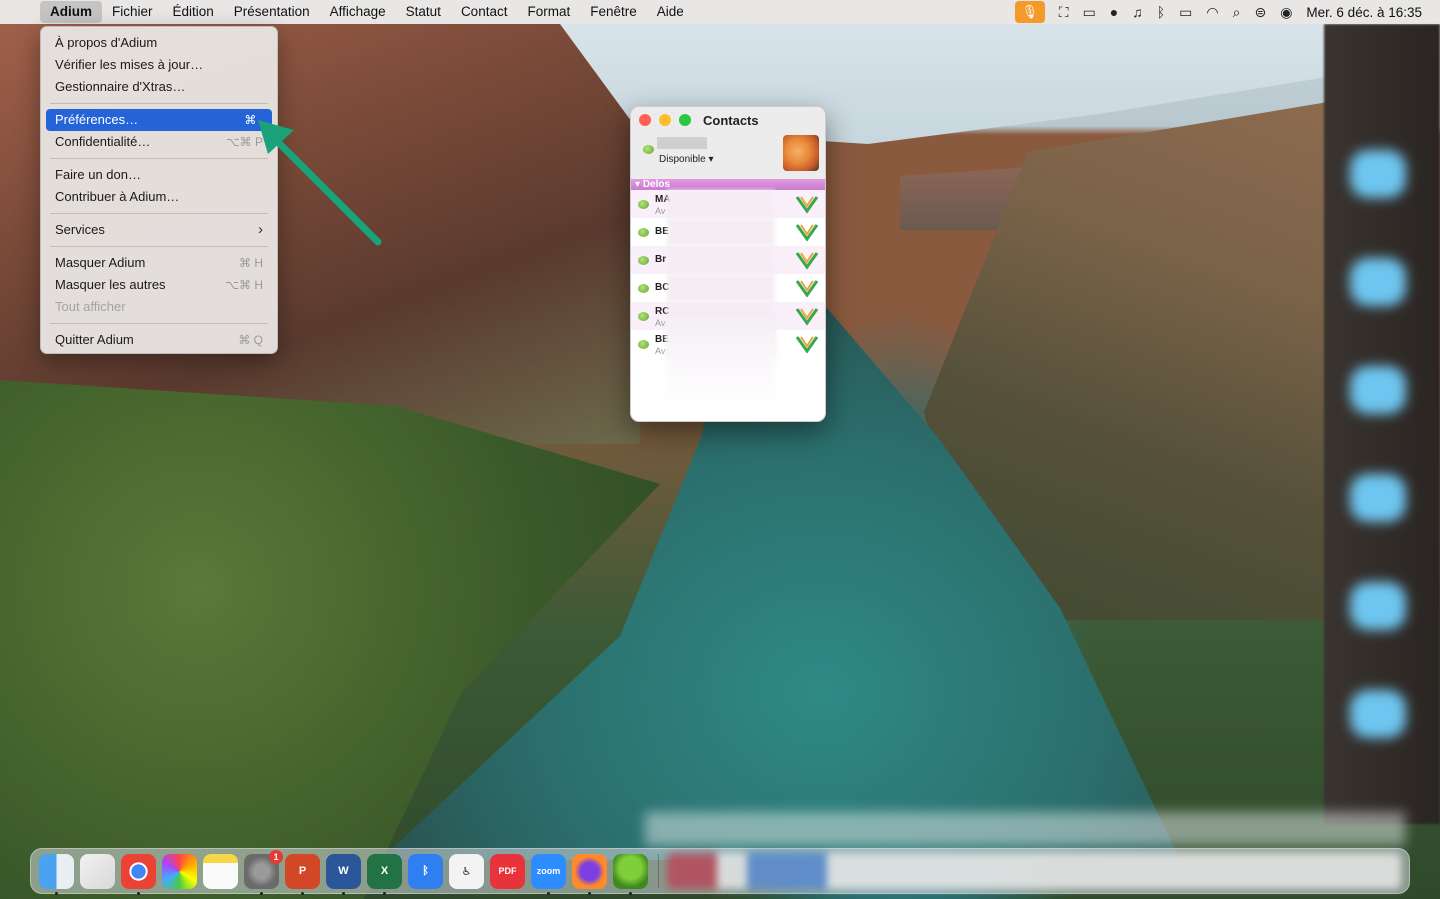  I want to click on menu-edition: Édition, so click(193, 12).